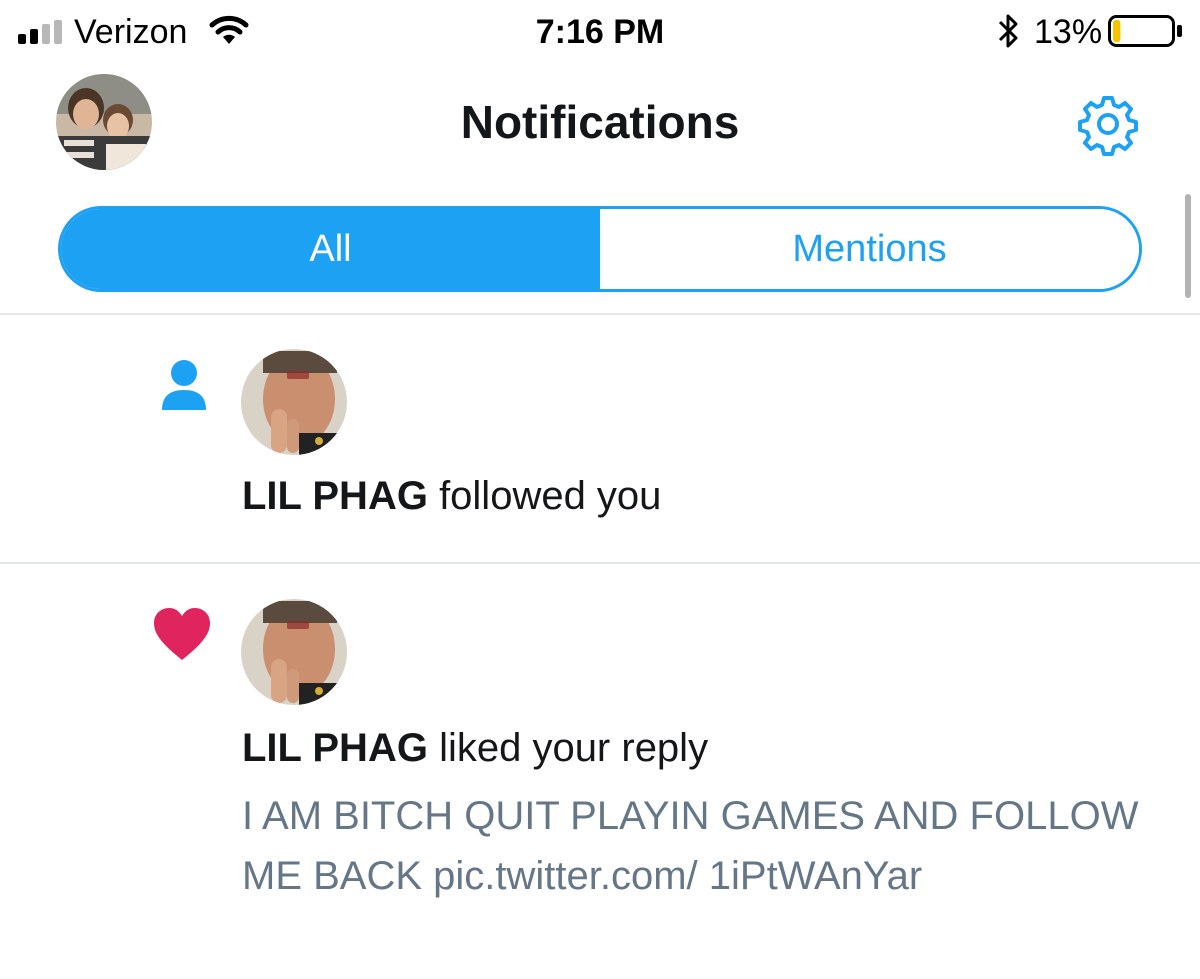 Image resolution: width=1200 pixels, height=979 pixels. I want to click on notification-action: followed you, so click(550, 496).